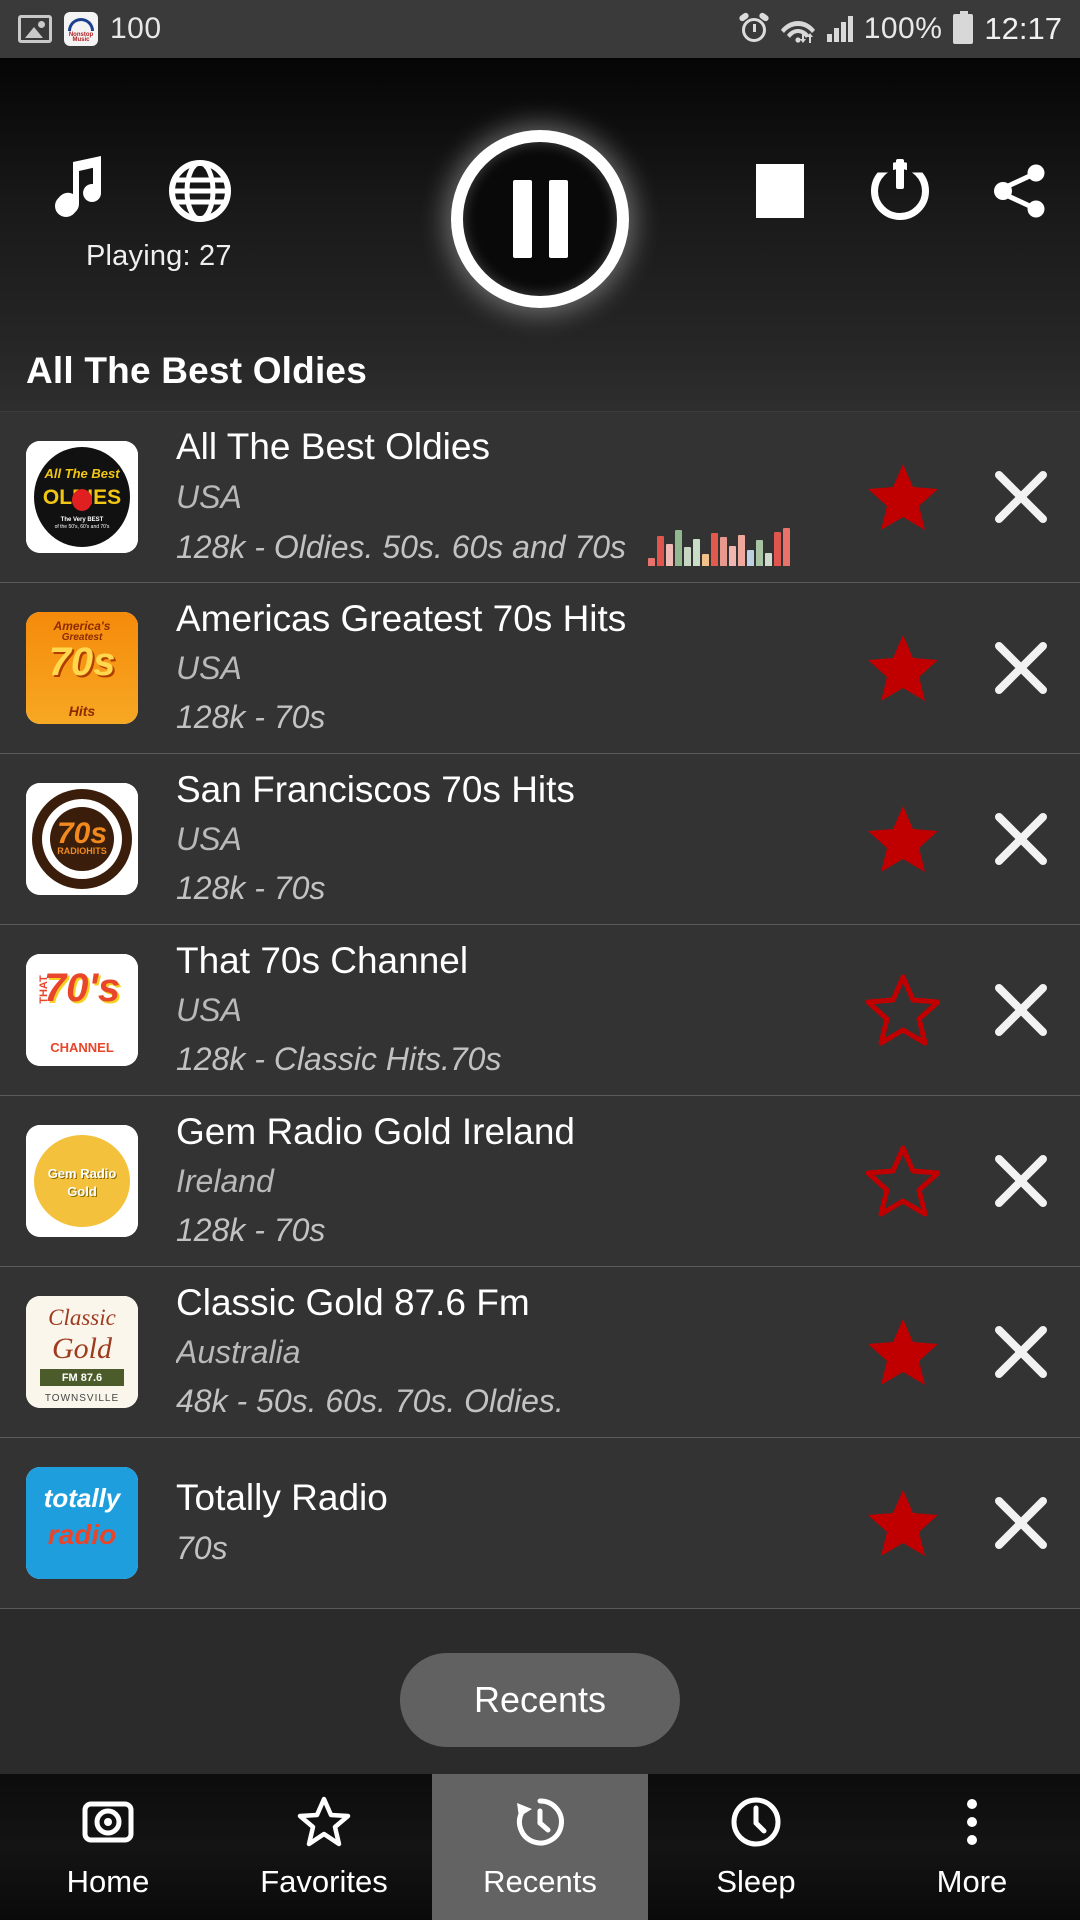 This screenshot has width=1080, height=1920. I want to click on radio-icon, so click(108, 1822).